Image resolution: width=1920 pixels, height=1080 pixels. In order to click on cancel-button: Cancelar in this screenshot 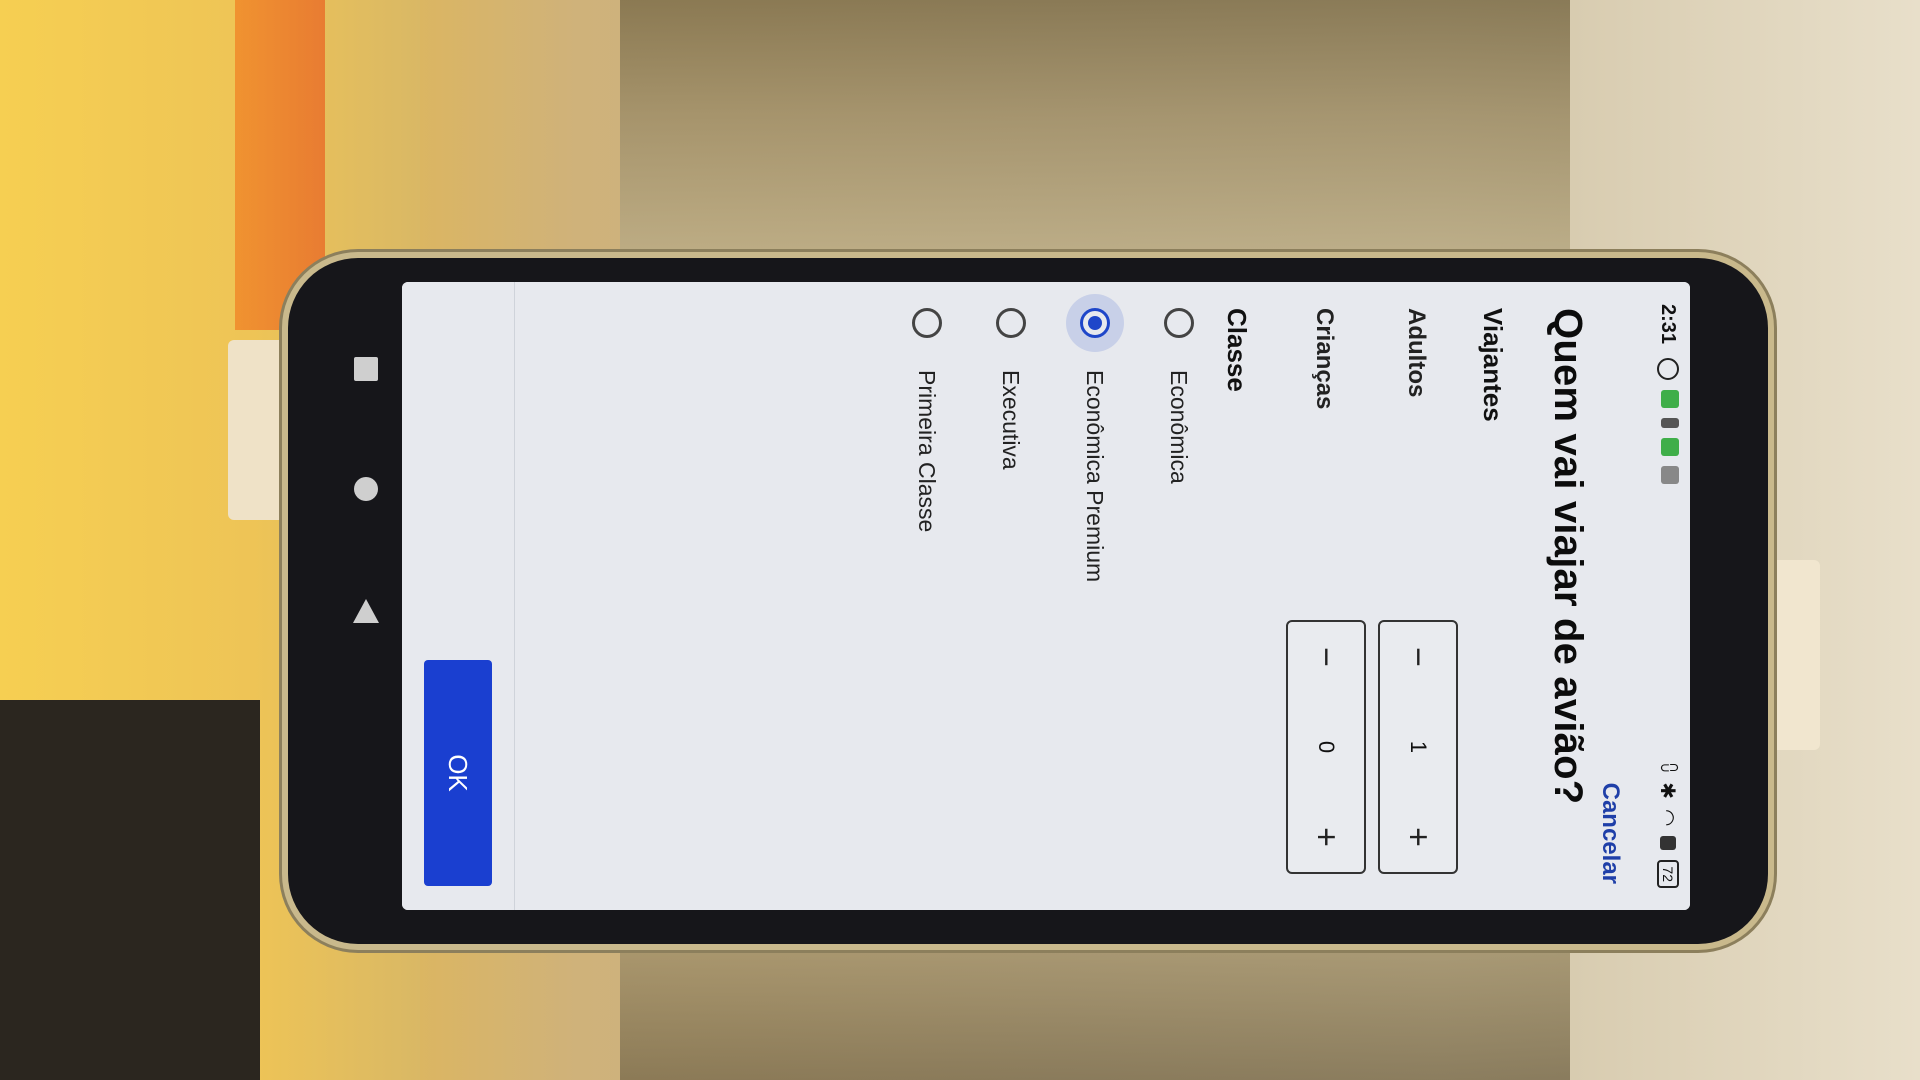, I will do `click(1610, 833)`.